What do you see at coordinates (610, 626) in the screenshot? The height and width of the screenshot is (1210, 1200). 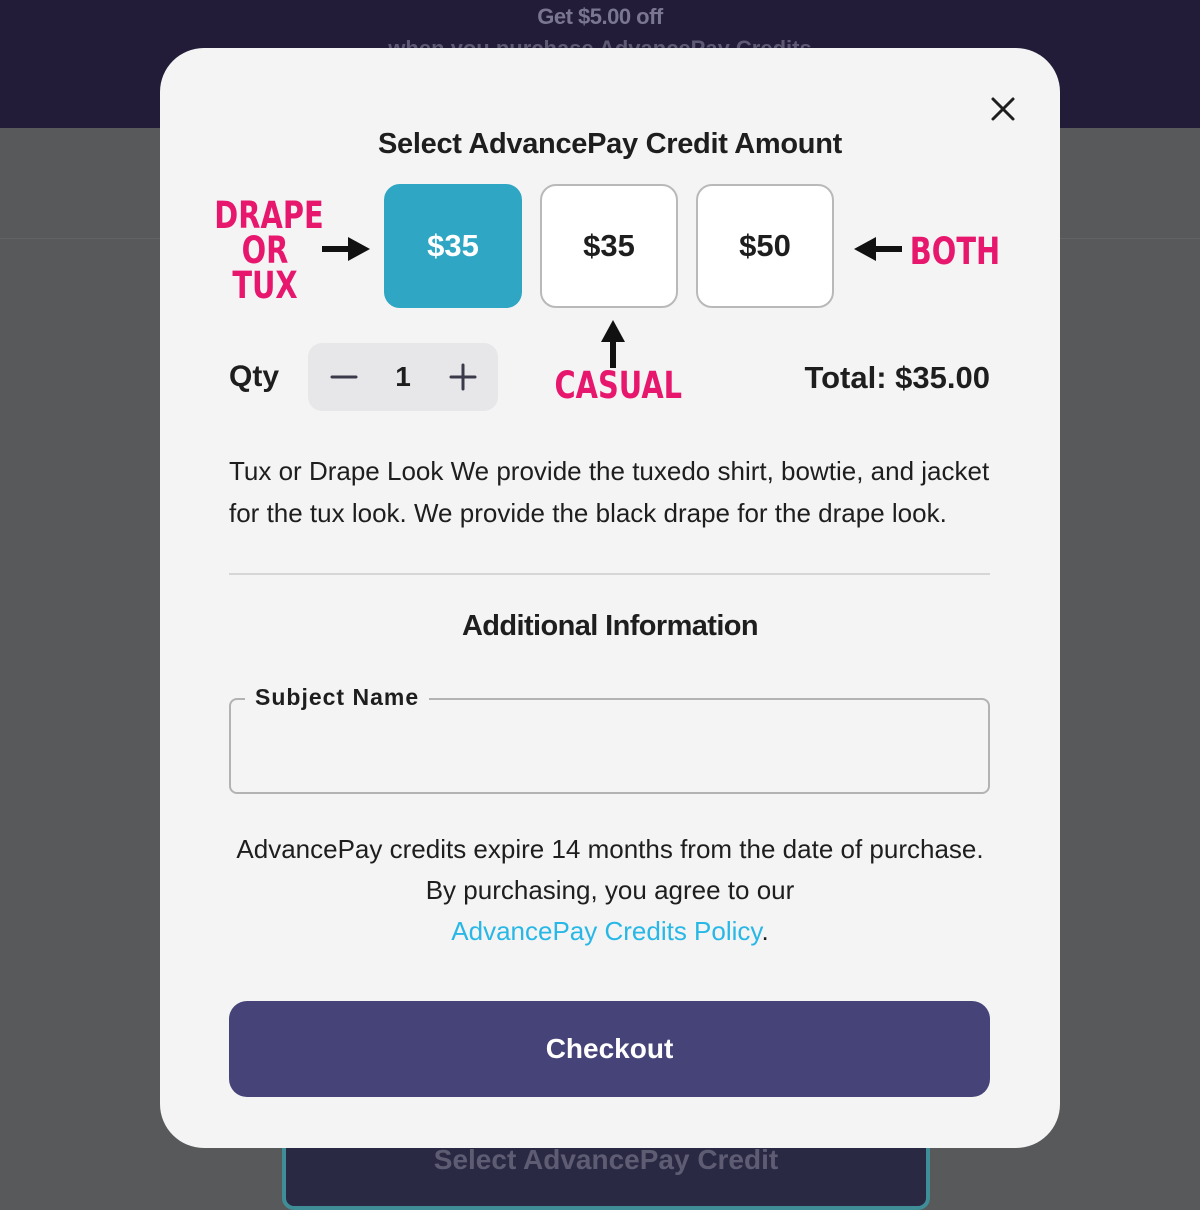 I see `additional-info-title: Additional Information` at bounding box center [610, 626].